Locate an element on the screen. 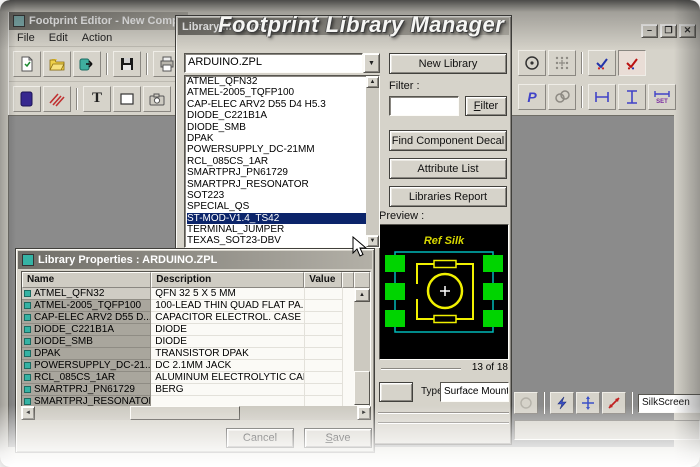  filter-button: Filter is located at coordinates (486, 106).